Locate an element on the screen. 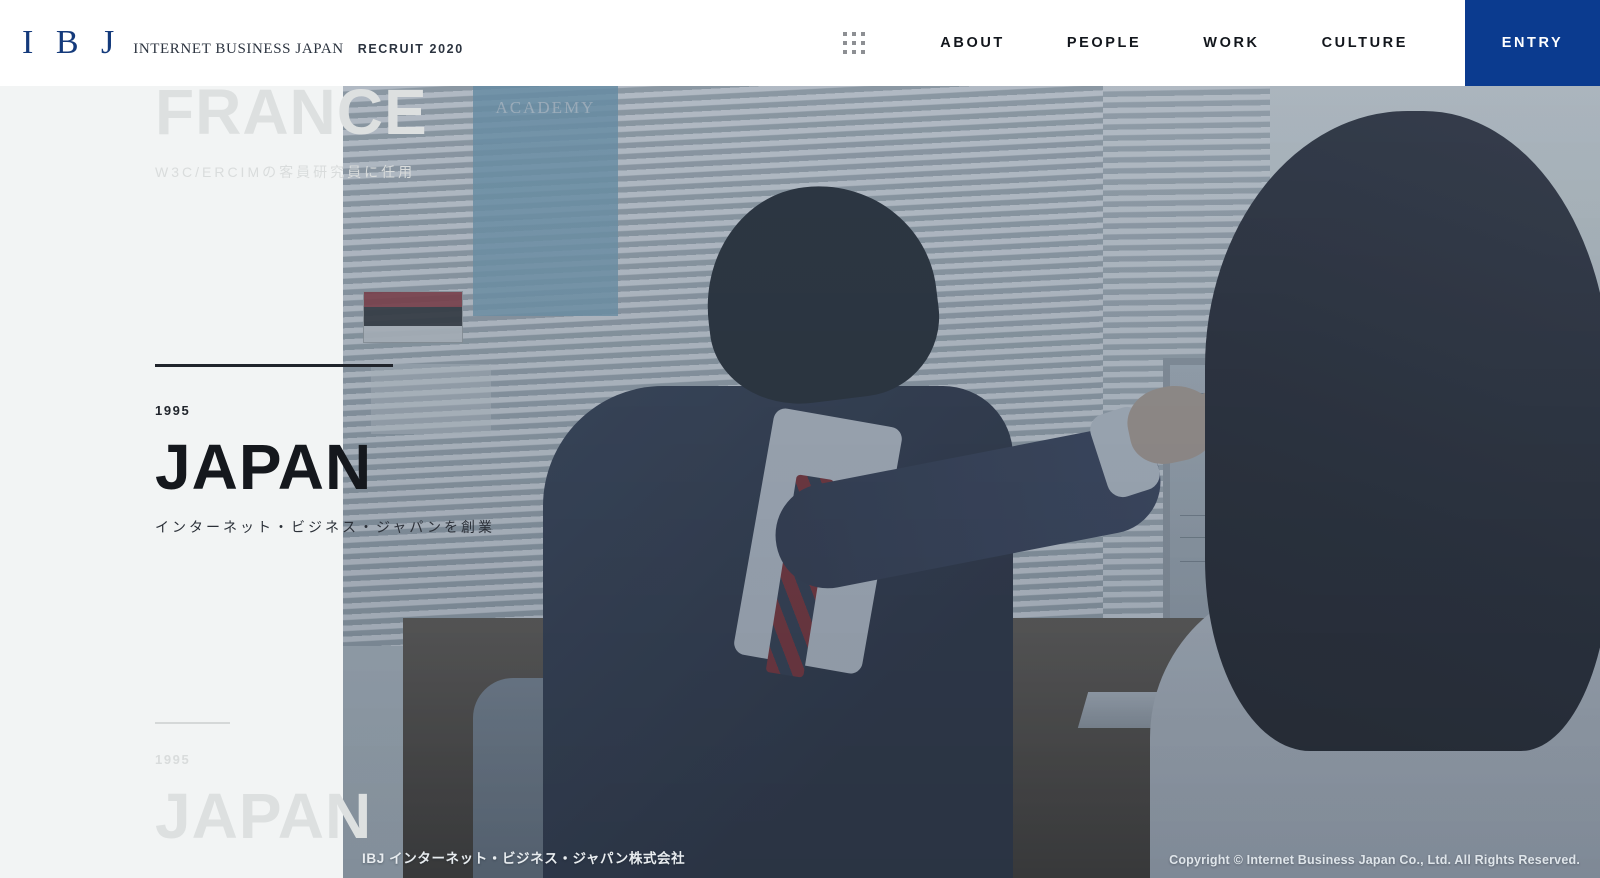 The width and height of the screenshot is (1600, 878). brand-recruit-label: RECRUIT 2020 is located at coordinates (410, 49).